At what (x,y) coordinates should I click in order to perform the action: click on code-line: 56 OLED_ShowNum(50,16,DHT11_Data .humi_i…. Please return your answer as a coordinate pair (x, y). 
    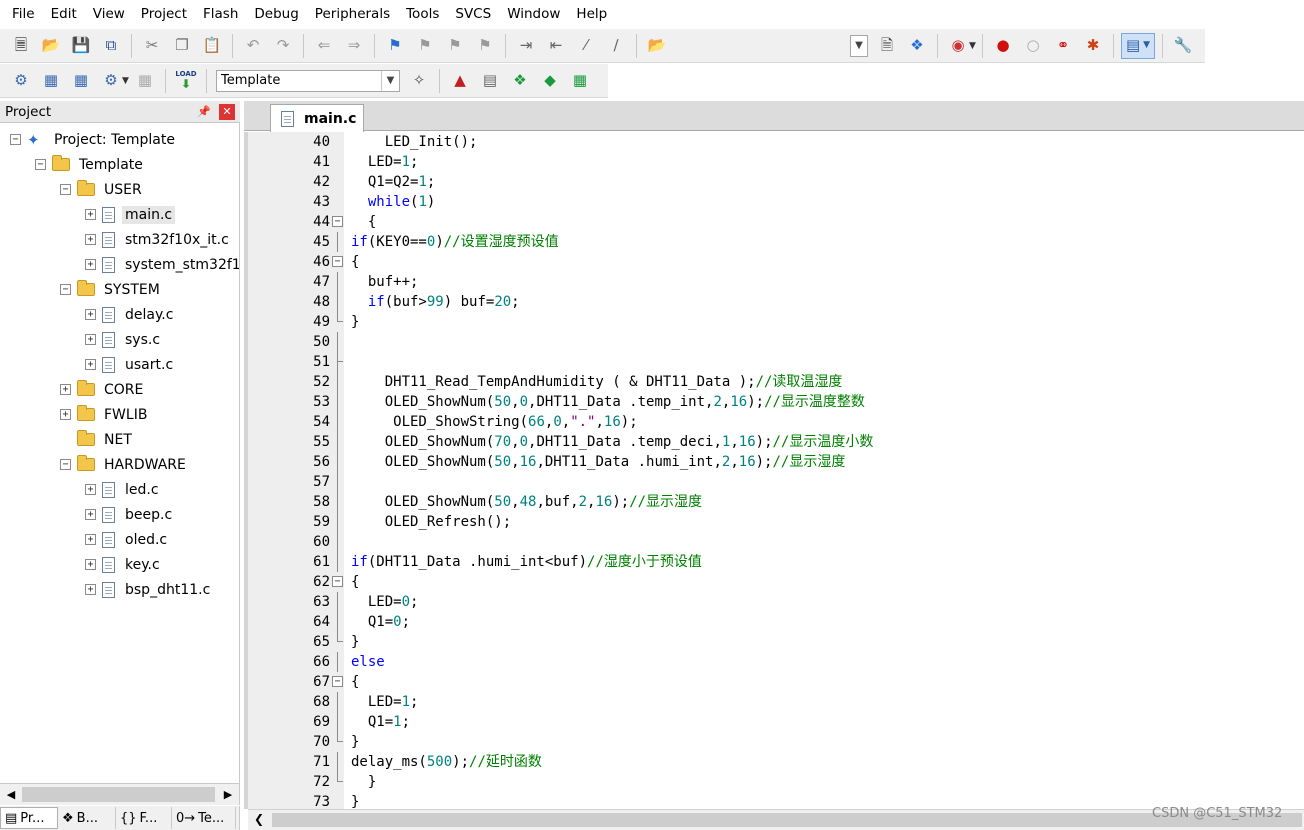
    Looking at the image, I should click on (776, 462).